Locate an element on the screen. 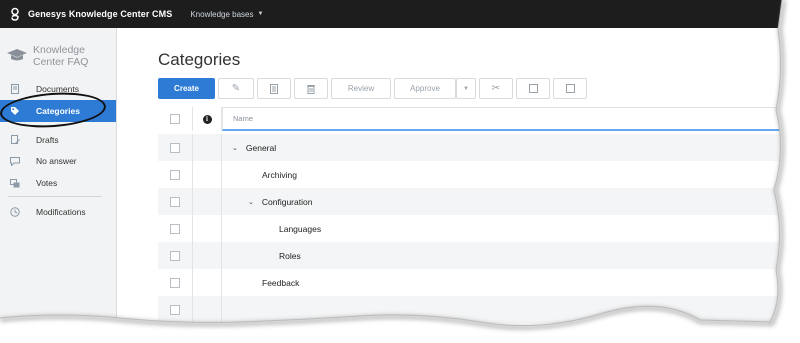 The width and height of the screenshot is (800, 343). category-name: Archiving is located at coordinates (279, 174).